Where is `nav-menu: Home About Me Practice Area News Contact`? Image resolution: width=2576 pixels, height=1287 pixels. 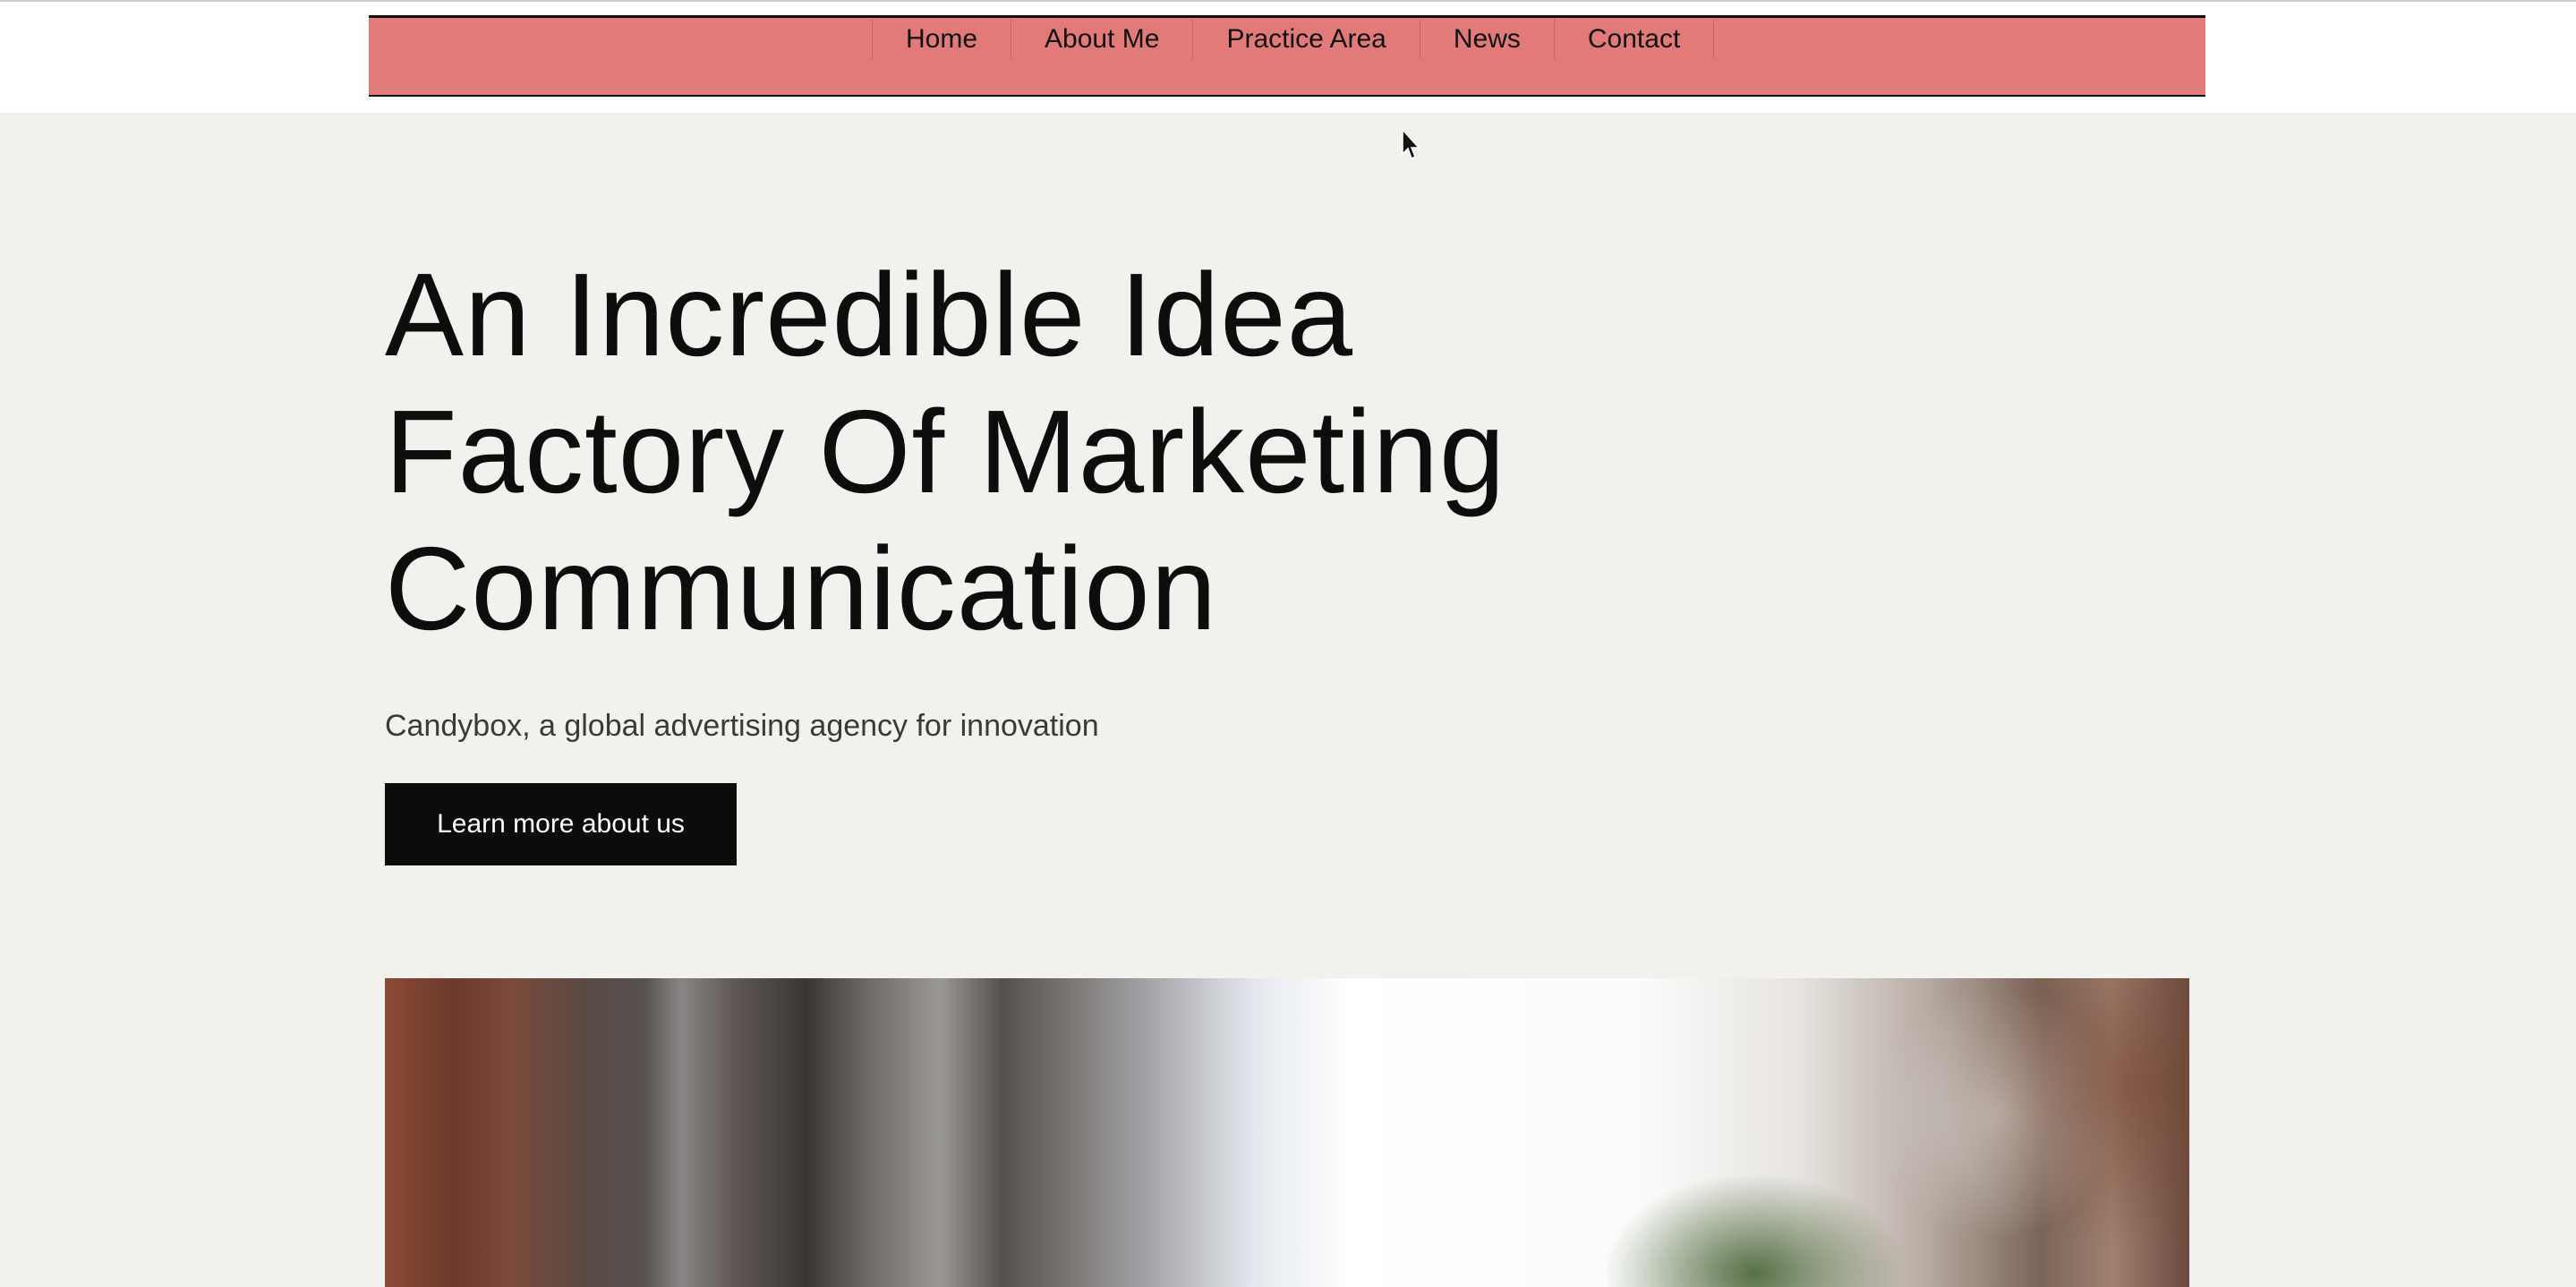
nav-menu: Home About Me Practice Area News Contact is located at coordinates (1293, 39).